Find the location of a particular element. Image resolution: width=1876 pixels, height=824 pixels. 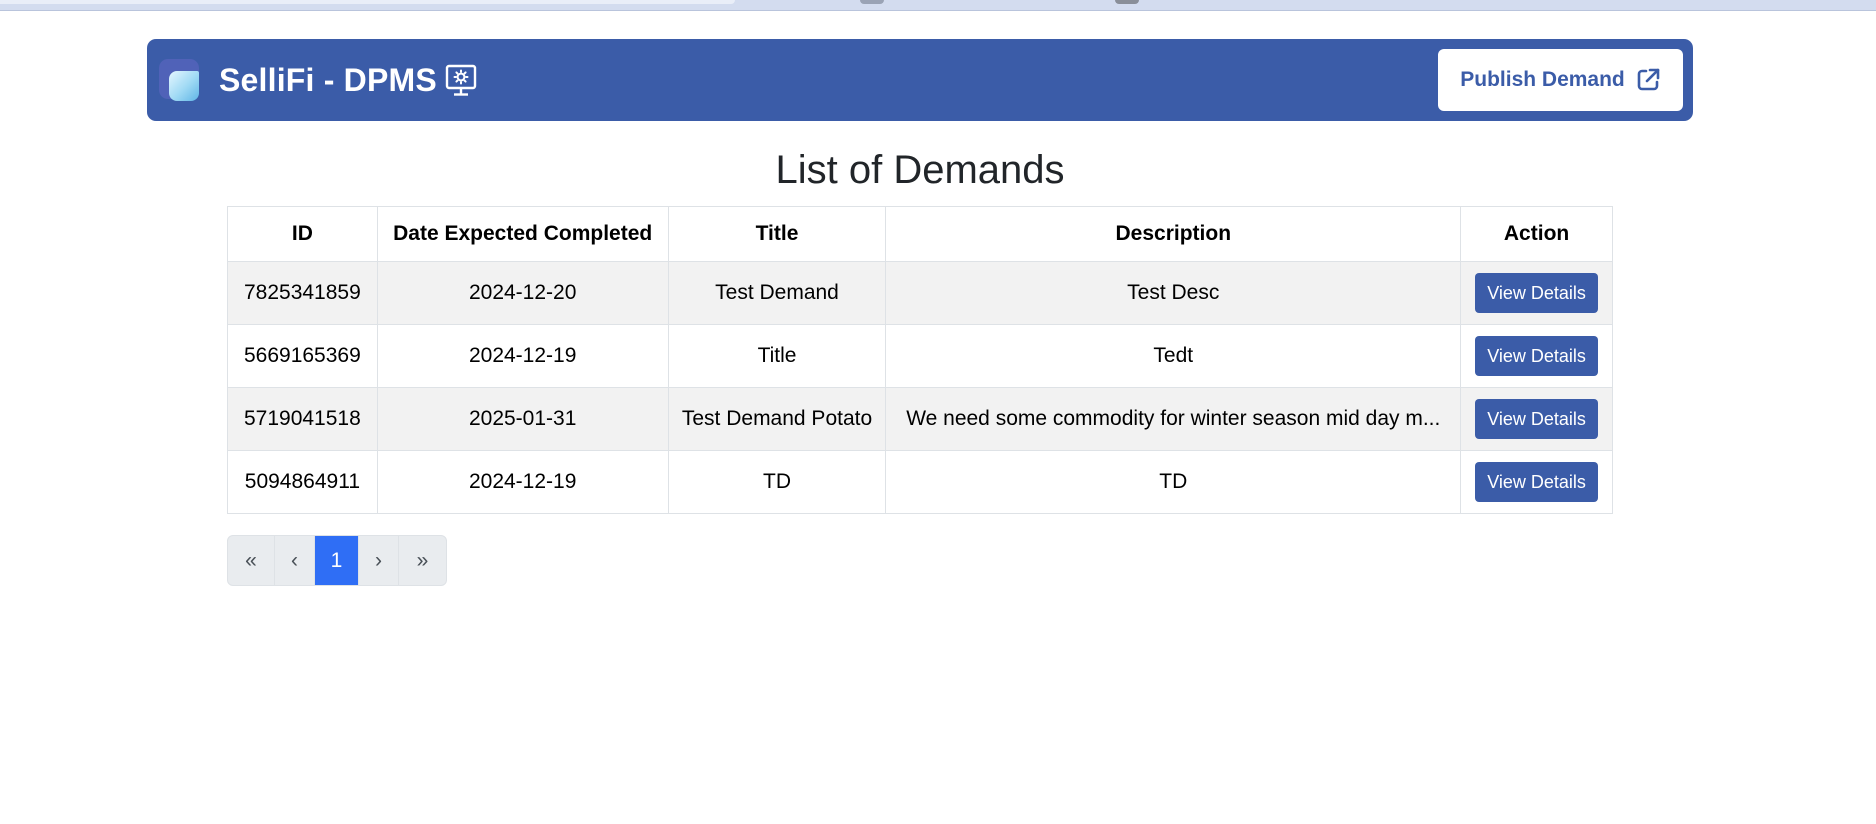

pagination: « ‹ 1 › » is located at coordinates (337, 560).